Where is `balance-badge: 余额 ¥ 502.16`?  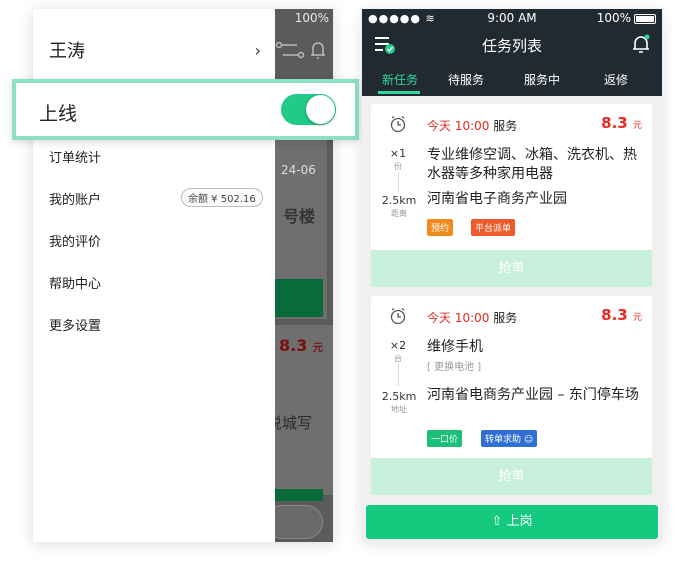 balance-badge: 余额 ¥ 502.16 is located at coordinates (222, 197).